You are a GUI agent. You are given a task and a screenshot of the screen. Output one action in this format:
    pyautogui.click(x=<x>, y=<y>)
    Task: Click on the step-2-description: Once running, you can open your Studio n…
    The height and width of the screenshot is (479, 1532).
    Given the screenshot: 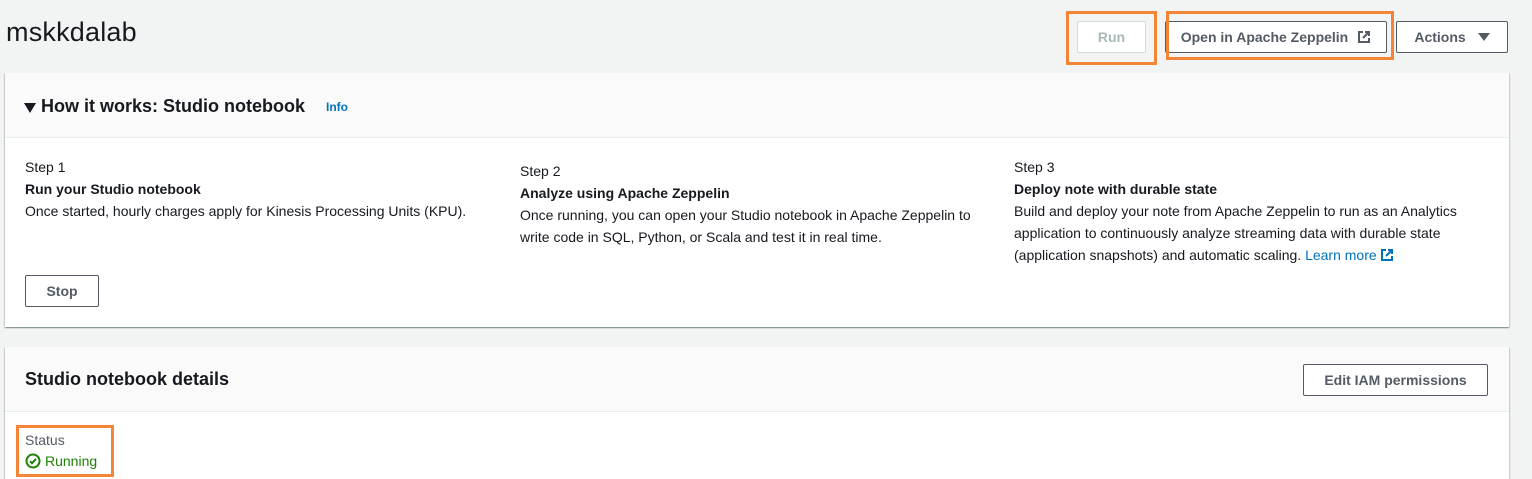 What is the action you would take?
    pyautogui.click(x=745, y=226)
    